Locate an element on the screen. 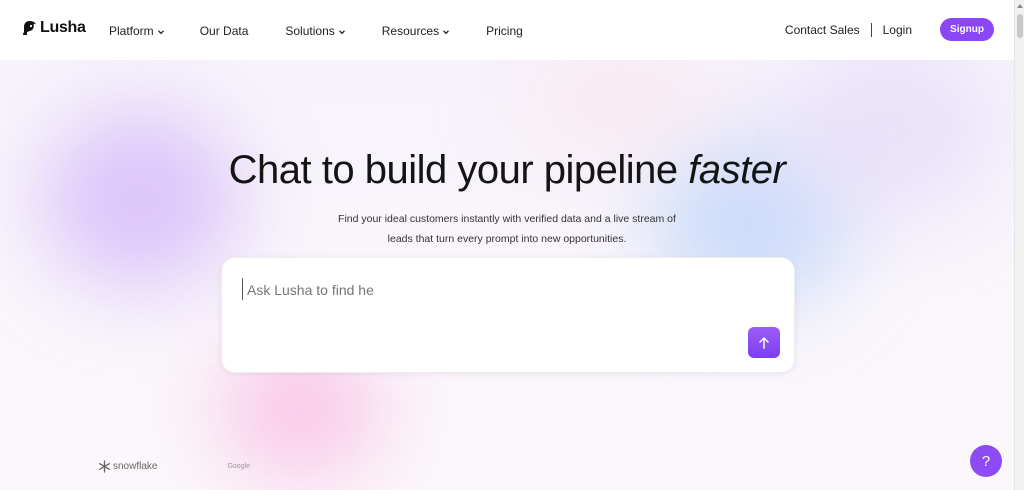  snowflake-logo: snowflake is located at coordinates (127, 466).